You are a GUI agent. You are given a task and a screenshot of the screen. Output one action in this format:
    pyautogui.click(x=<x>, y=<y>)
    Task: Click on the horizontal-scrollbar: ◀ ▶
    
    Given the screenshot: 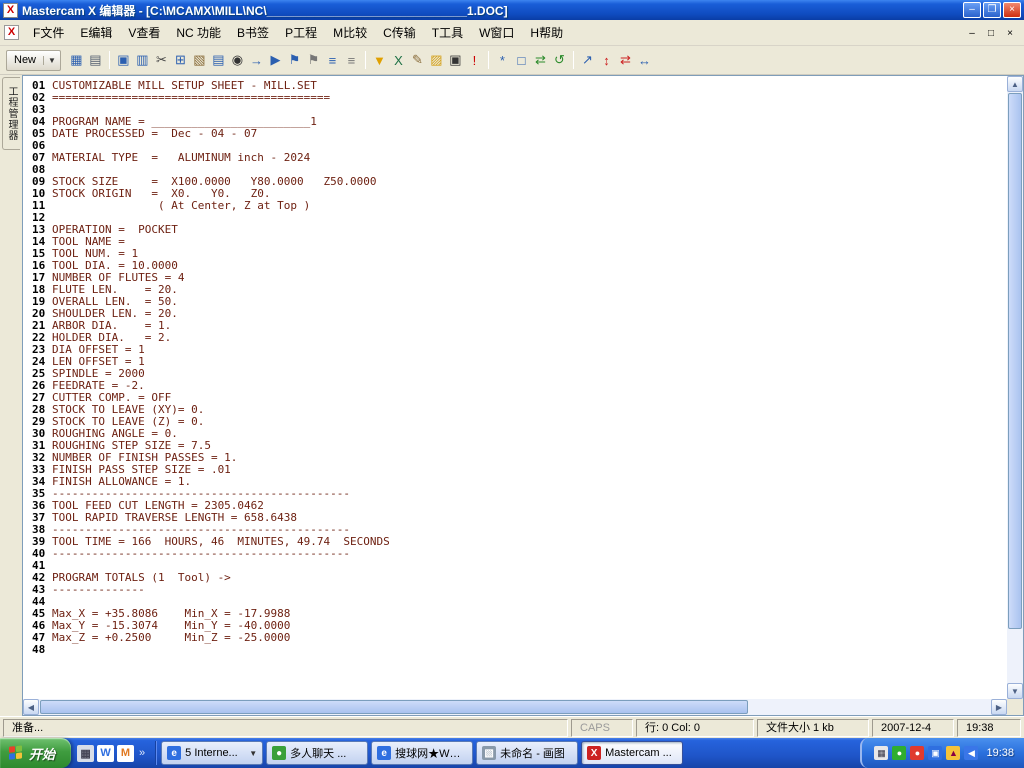 What is the action you would take?
    pyautogui.click(x=515, y=707)
    